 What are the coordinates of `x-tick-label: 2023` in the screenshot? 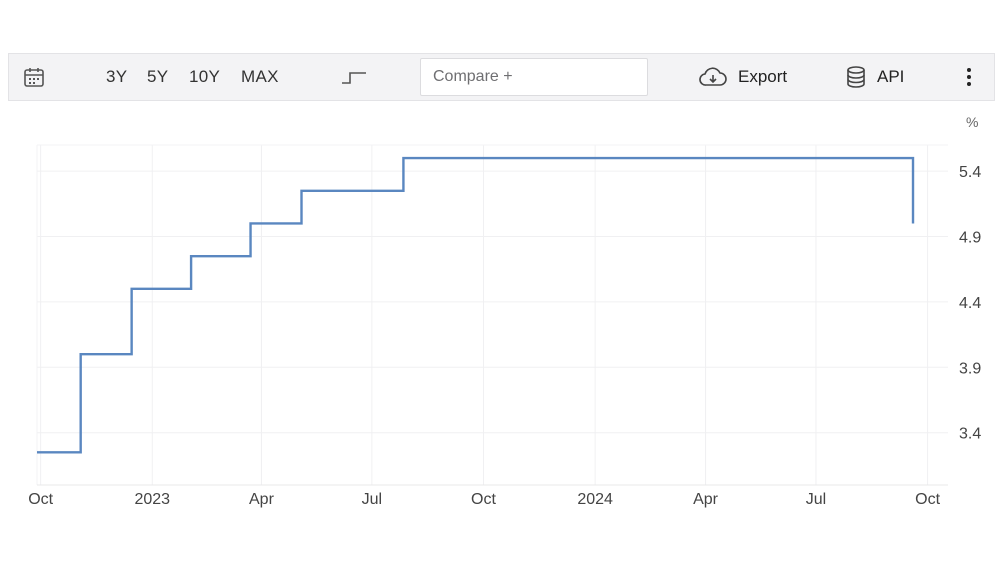 It's located at (152, 499).